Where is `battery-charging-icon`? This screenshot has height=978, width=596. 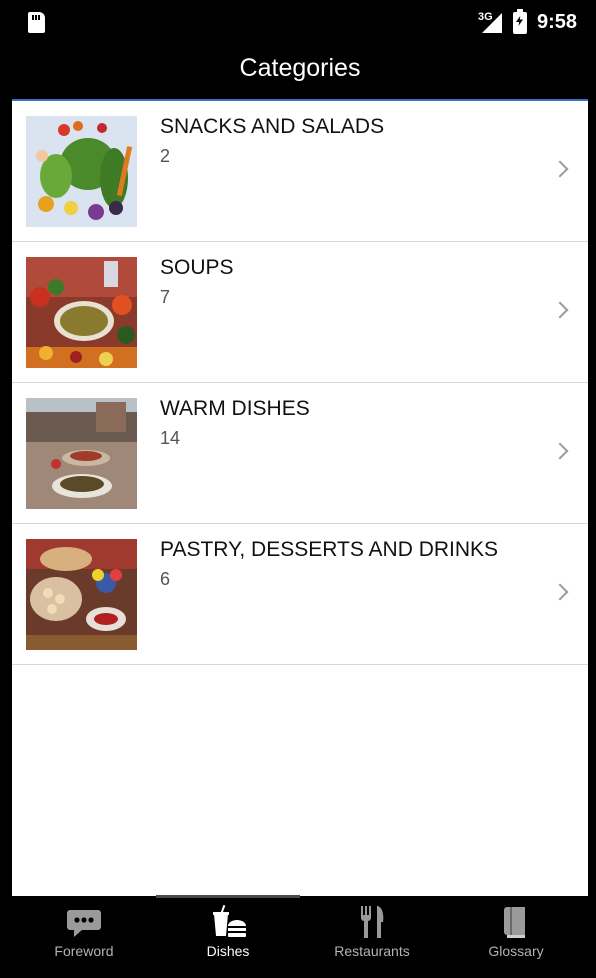 battery-charging-icon is located at coordinates (520, 21).